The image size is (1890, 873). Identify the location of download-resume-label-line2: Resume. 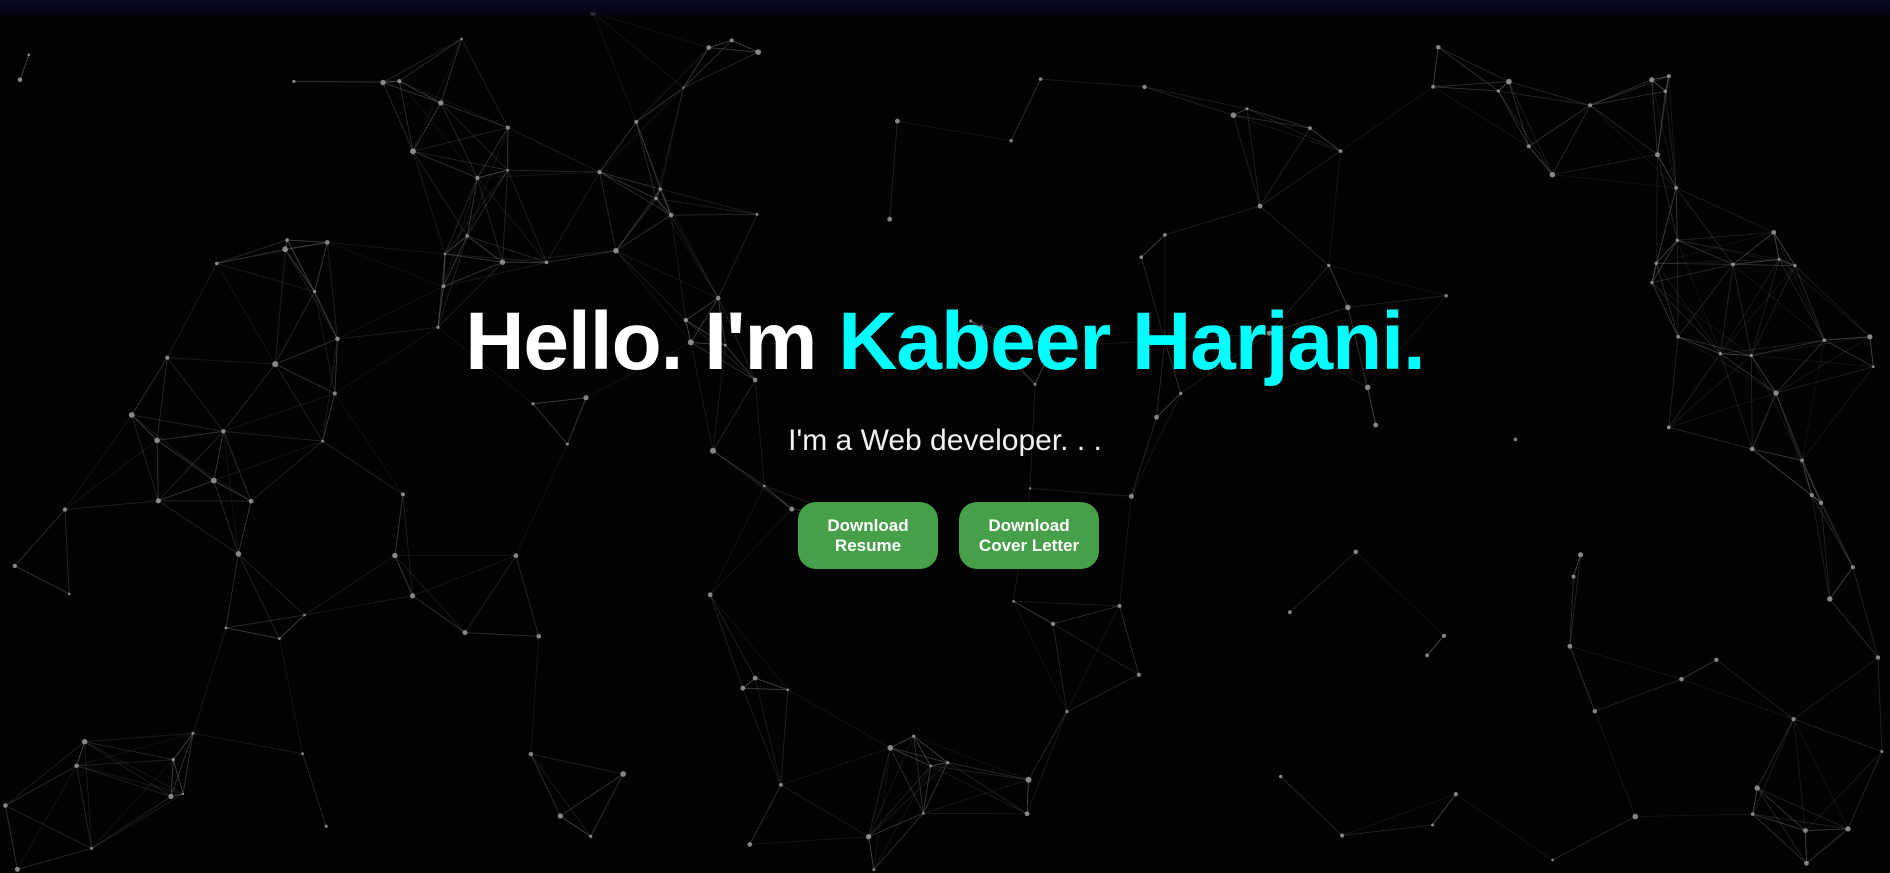
(868, 545).